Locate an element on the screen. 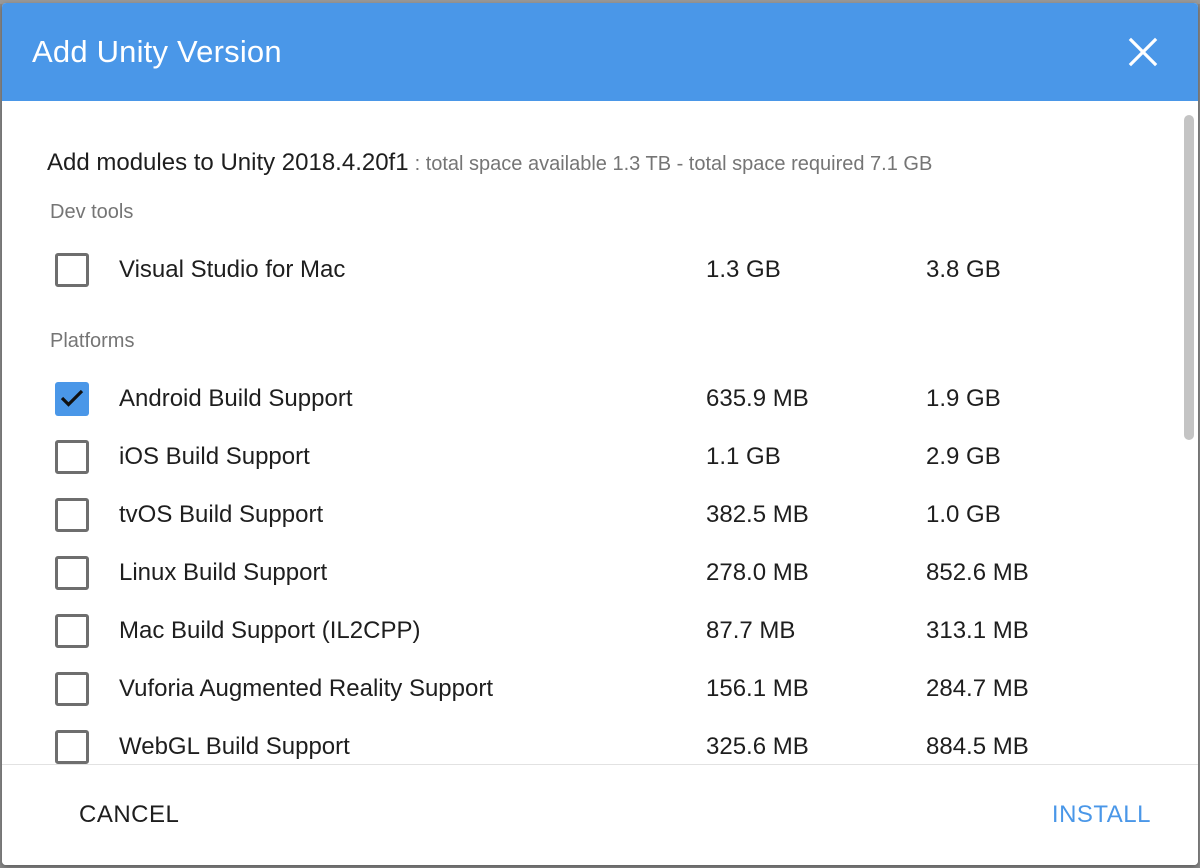 This screenshot has height=868, width=1200. module-name: tvOS Build Support is located at coordinates (221, 514).